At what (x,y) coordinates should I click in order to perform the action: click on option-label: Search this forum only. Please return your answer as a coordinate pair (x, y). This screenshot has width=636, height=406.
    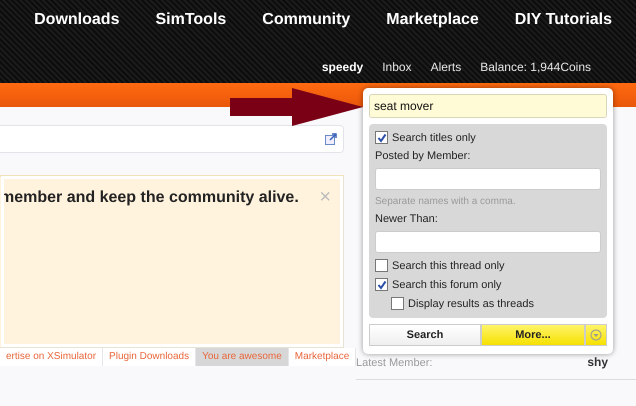
    Looking at the image, I should click on (447, 284).